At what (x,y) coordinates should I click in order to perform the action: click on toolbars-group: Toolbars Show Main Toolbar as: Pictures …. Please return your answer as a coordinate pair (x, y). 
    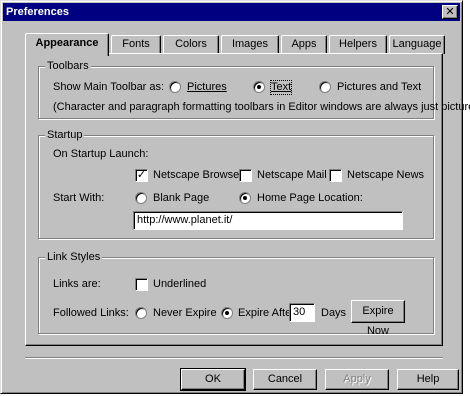
    Looking at the image, I should click on (254, 89).